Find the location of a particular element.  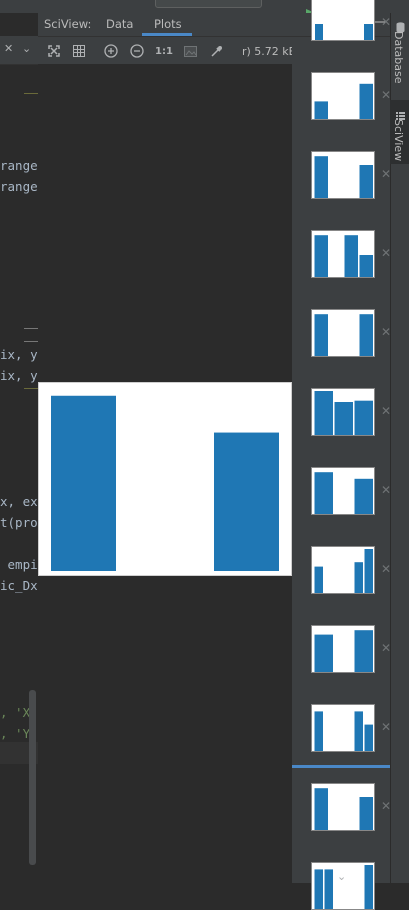

file-size-label: r) 5.72 kB is located at coordinates (269, 51).